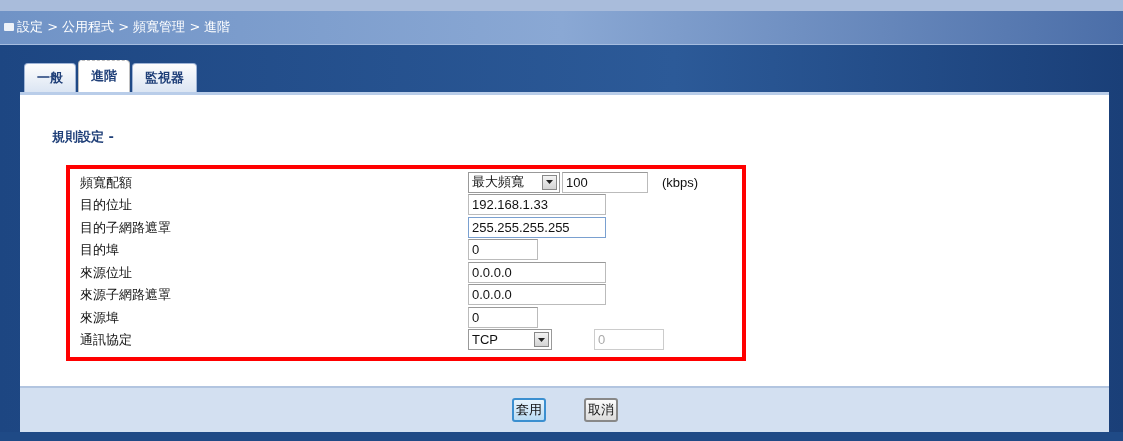 This screenshot has height=441, width=1123. What do you see at coordinates (680, 182) in the screenshot?
I see `unit-label: (kbps)` at bounding box center [680, 182].